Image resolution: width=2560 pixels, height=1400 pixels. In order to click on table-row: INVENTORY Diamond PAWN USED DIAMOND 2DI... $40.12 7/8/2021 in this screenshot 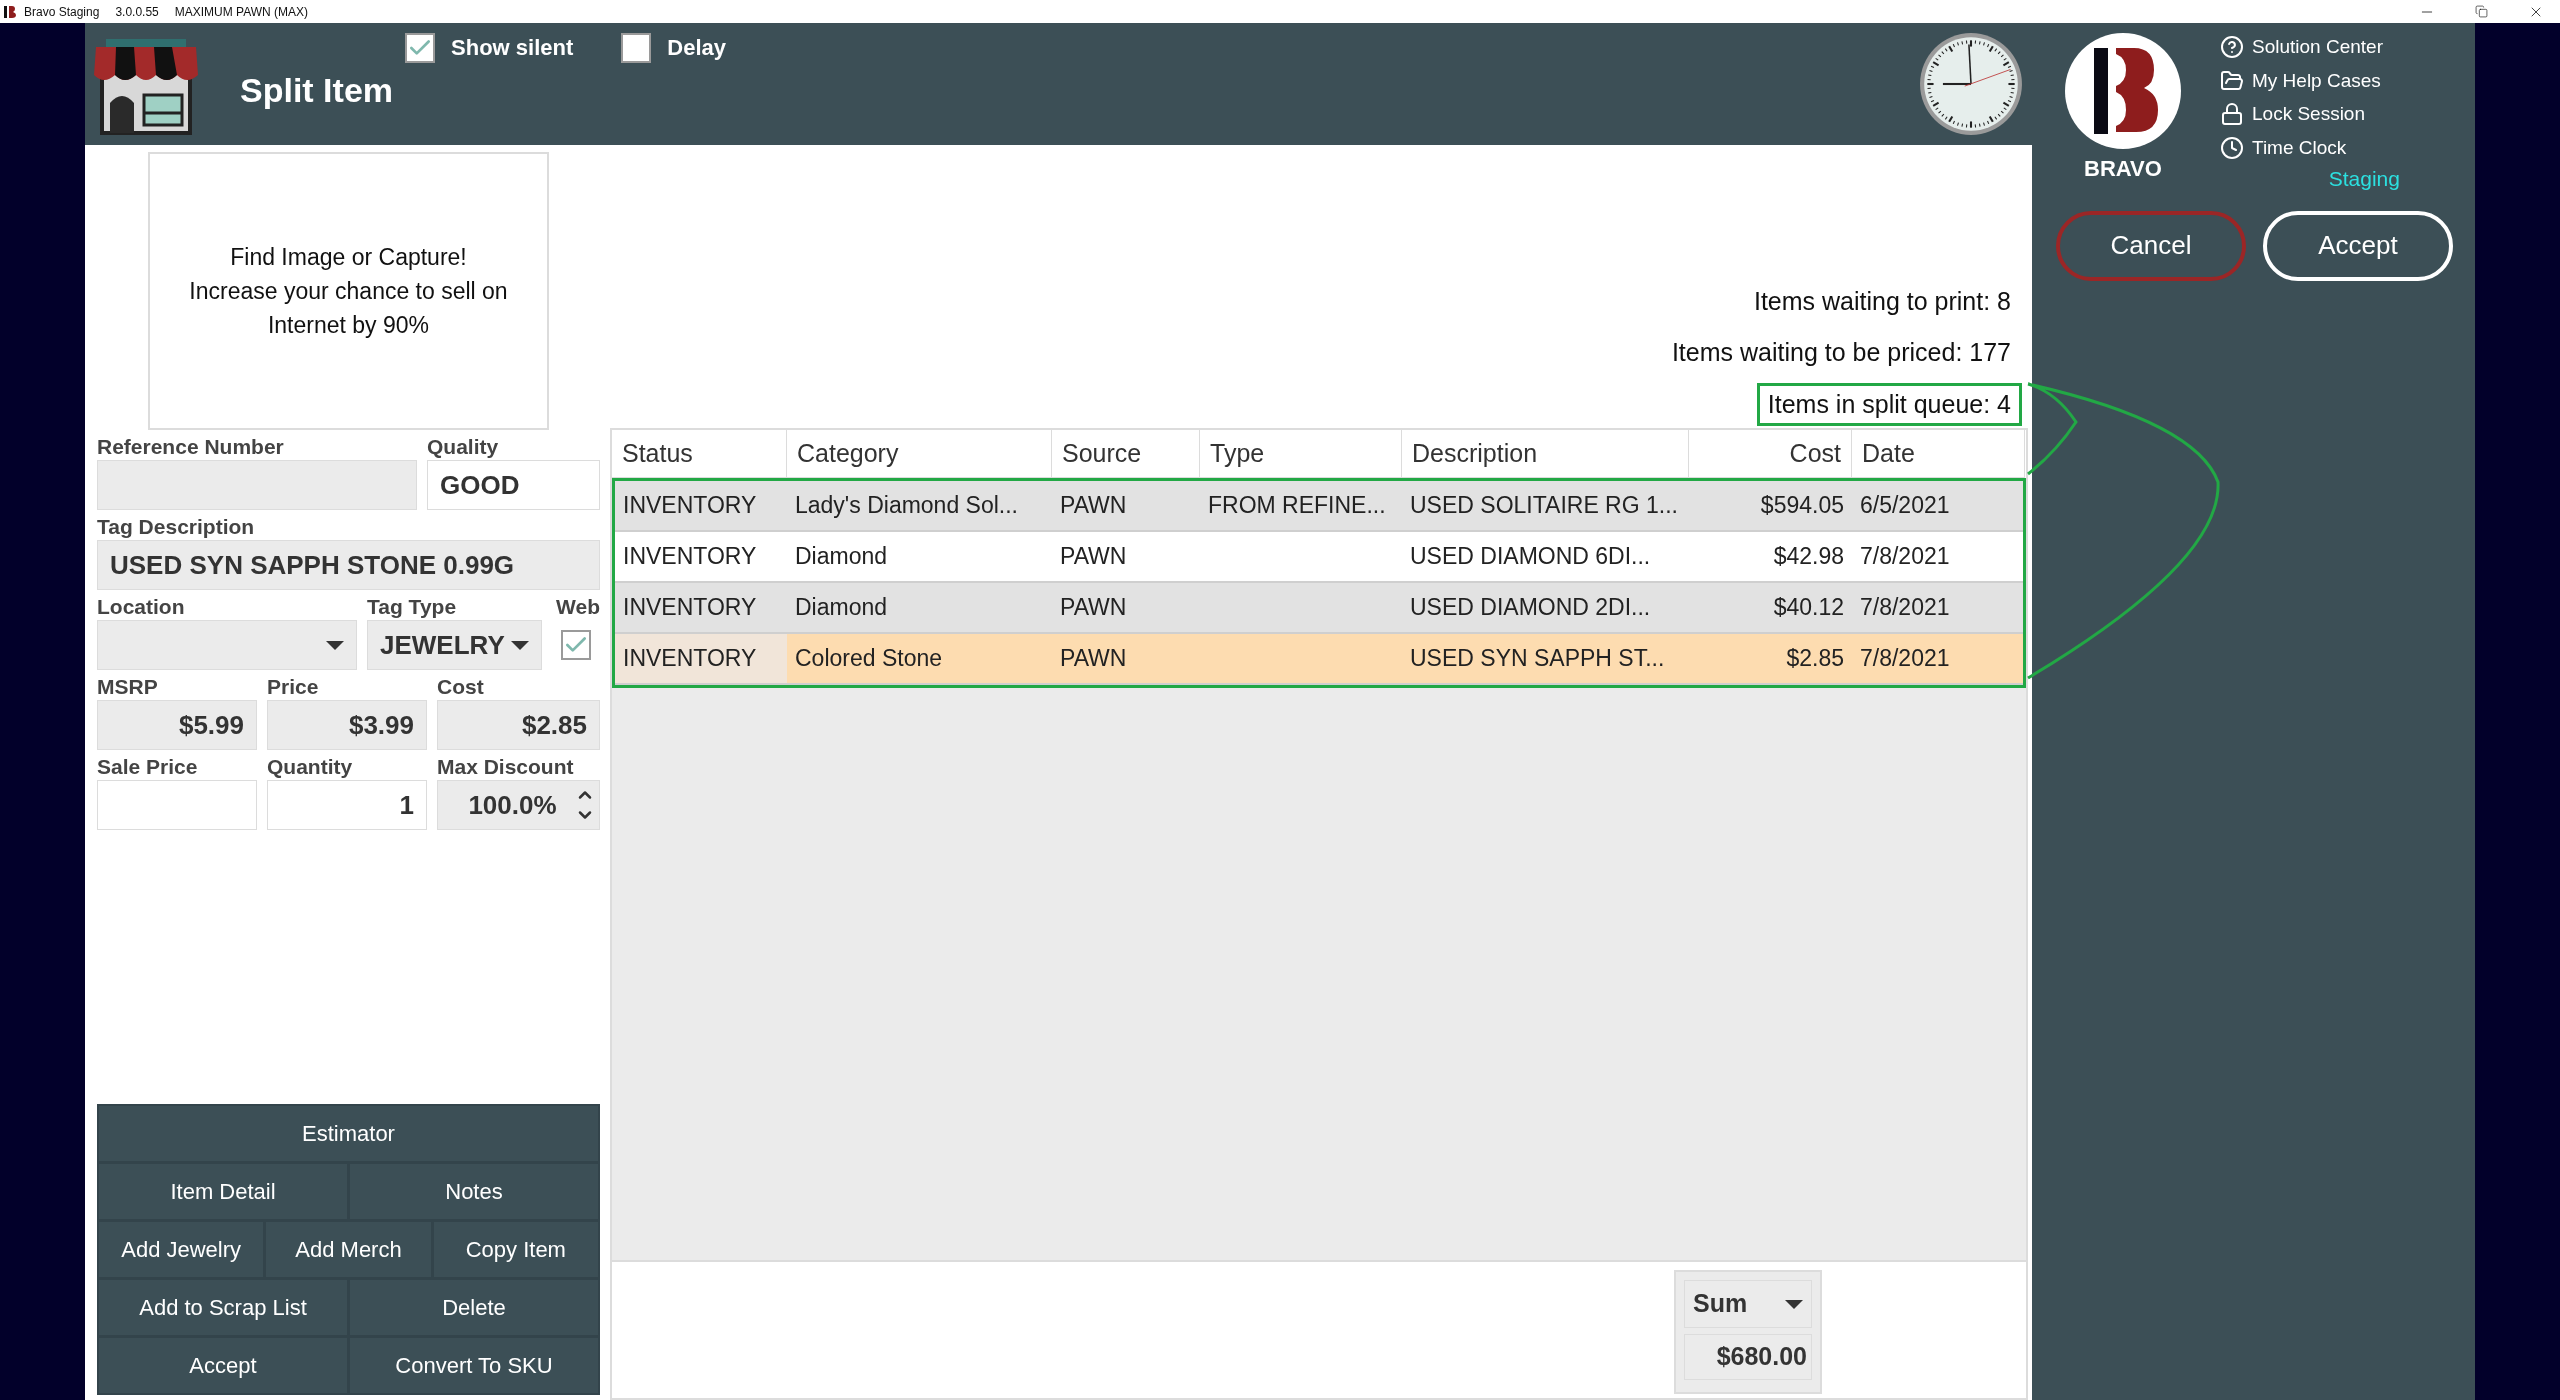, I will do `click(1319, 608)`.